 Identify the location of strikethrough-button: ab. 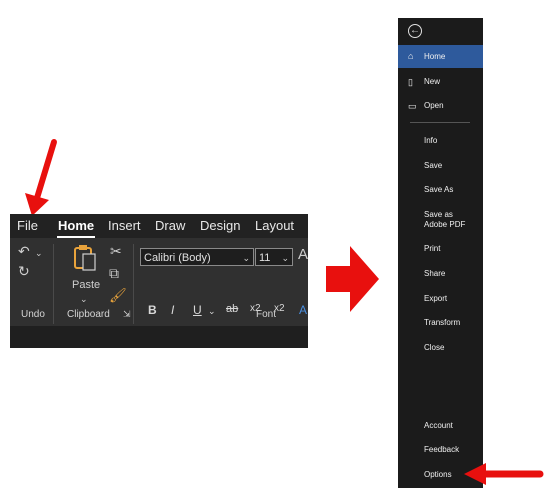
(232, 309).